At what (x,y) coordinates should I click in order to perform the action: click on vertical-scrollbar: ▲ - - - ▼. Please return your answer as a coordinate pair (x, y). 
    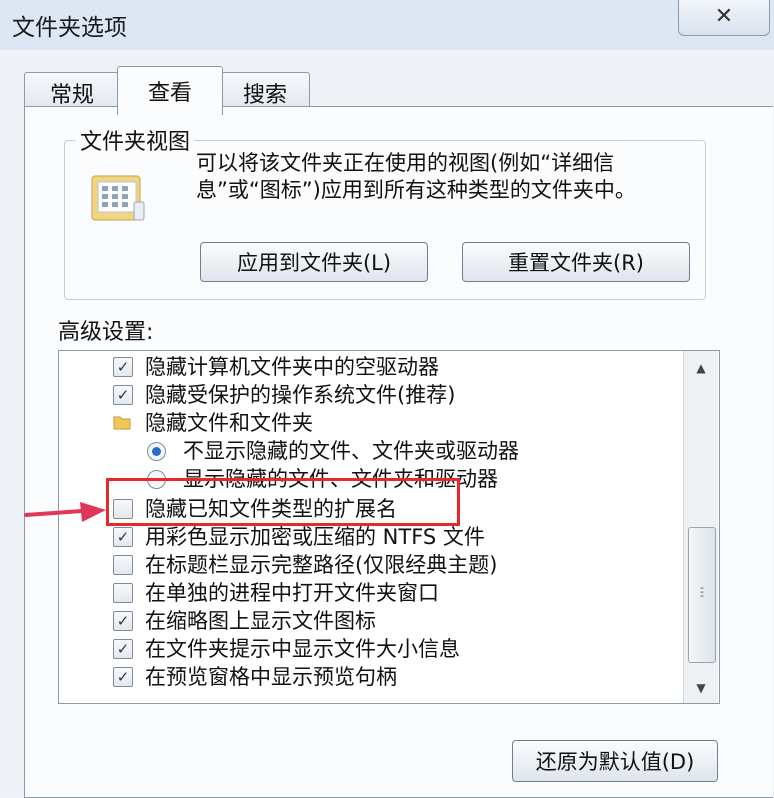
    Looking at the image, I should click on (700, 527).